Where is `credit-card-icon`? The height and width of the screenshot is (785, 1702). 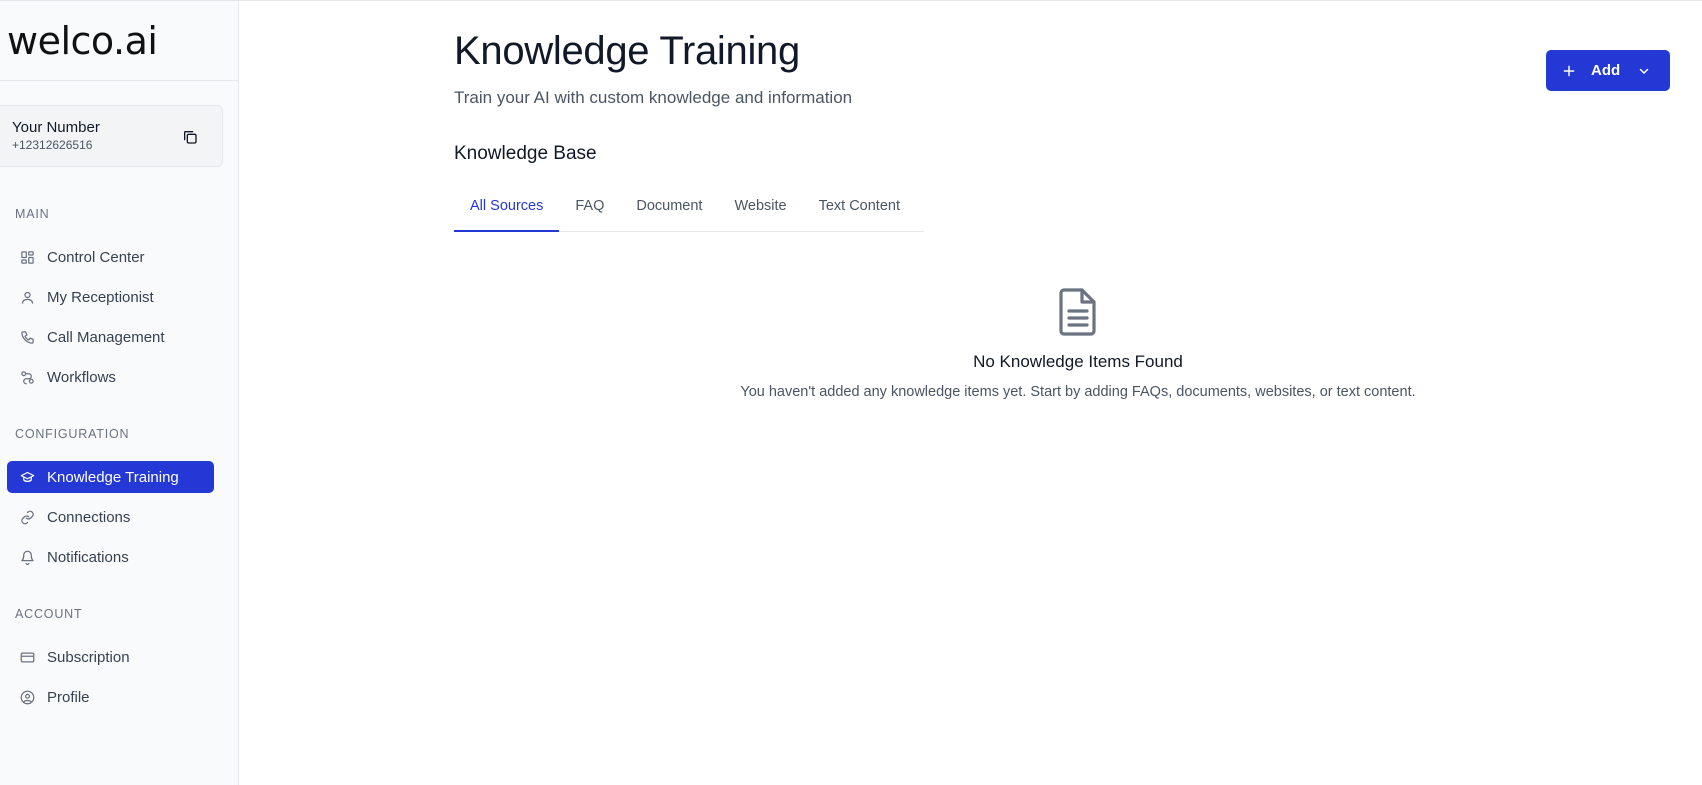 credit-card-icon is located at coordinates (27, 657).